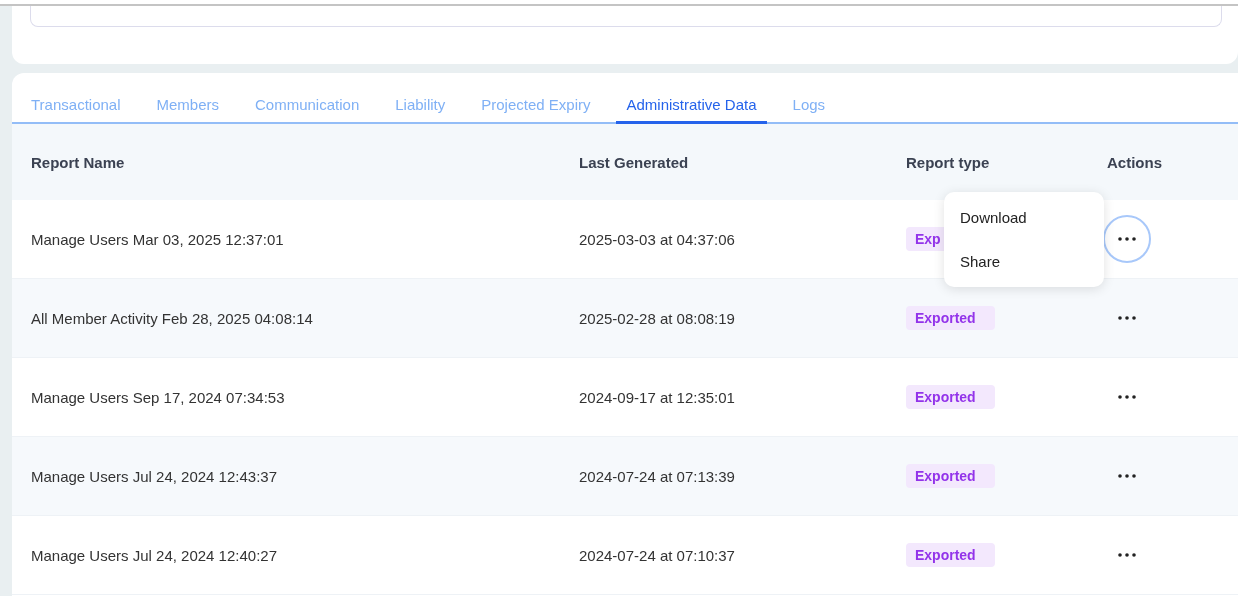 The height and width of the screenshot is (596, 1238). What do you see at coordinates (172, 318) in the screenshot?
I see `report-name: All Member Activity Feb 28, 2025 04:08:14` at bounding box center [172, 318].